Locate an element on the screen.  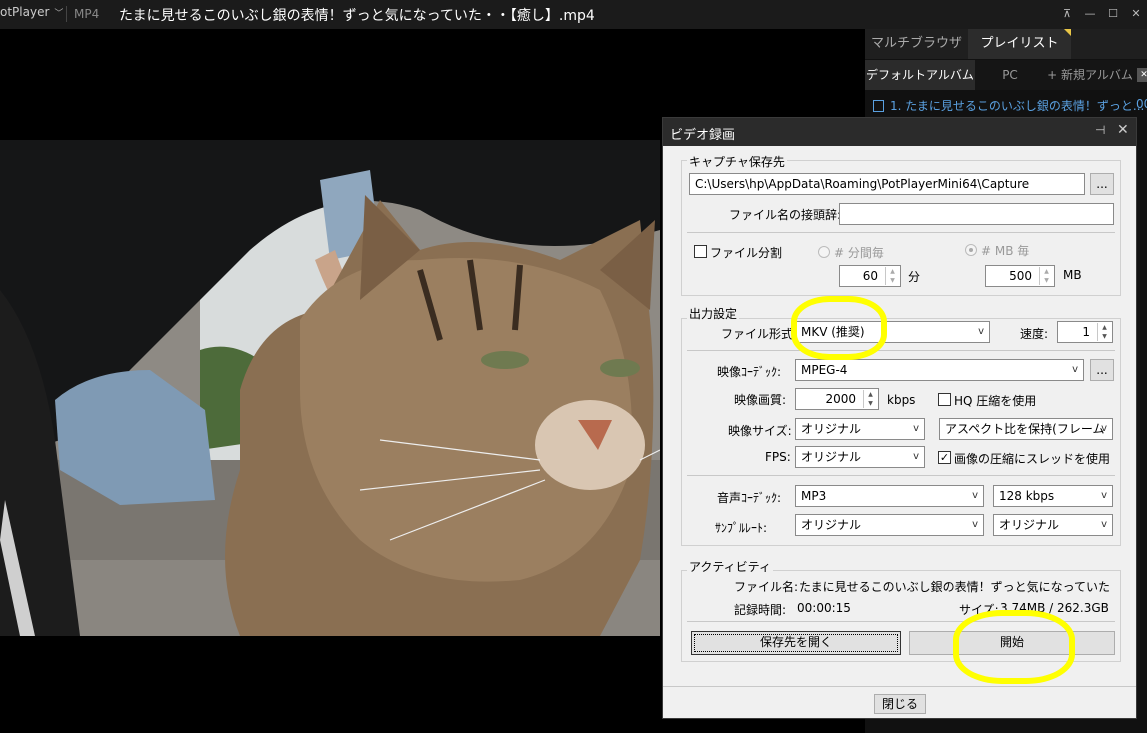
audio-codec-select: MP3 v is located at coordinates (889, 496).